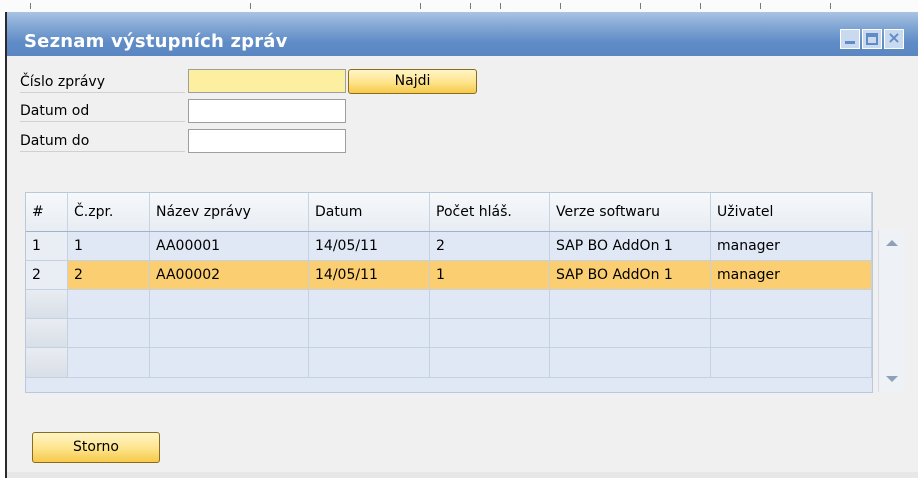  Describe the element at coordinates (892, 379) in the screenshot. I see `scroll-down-icon` at that location.